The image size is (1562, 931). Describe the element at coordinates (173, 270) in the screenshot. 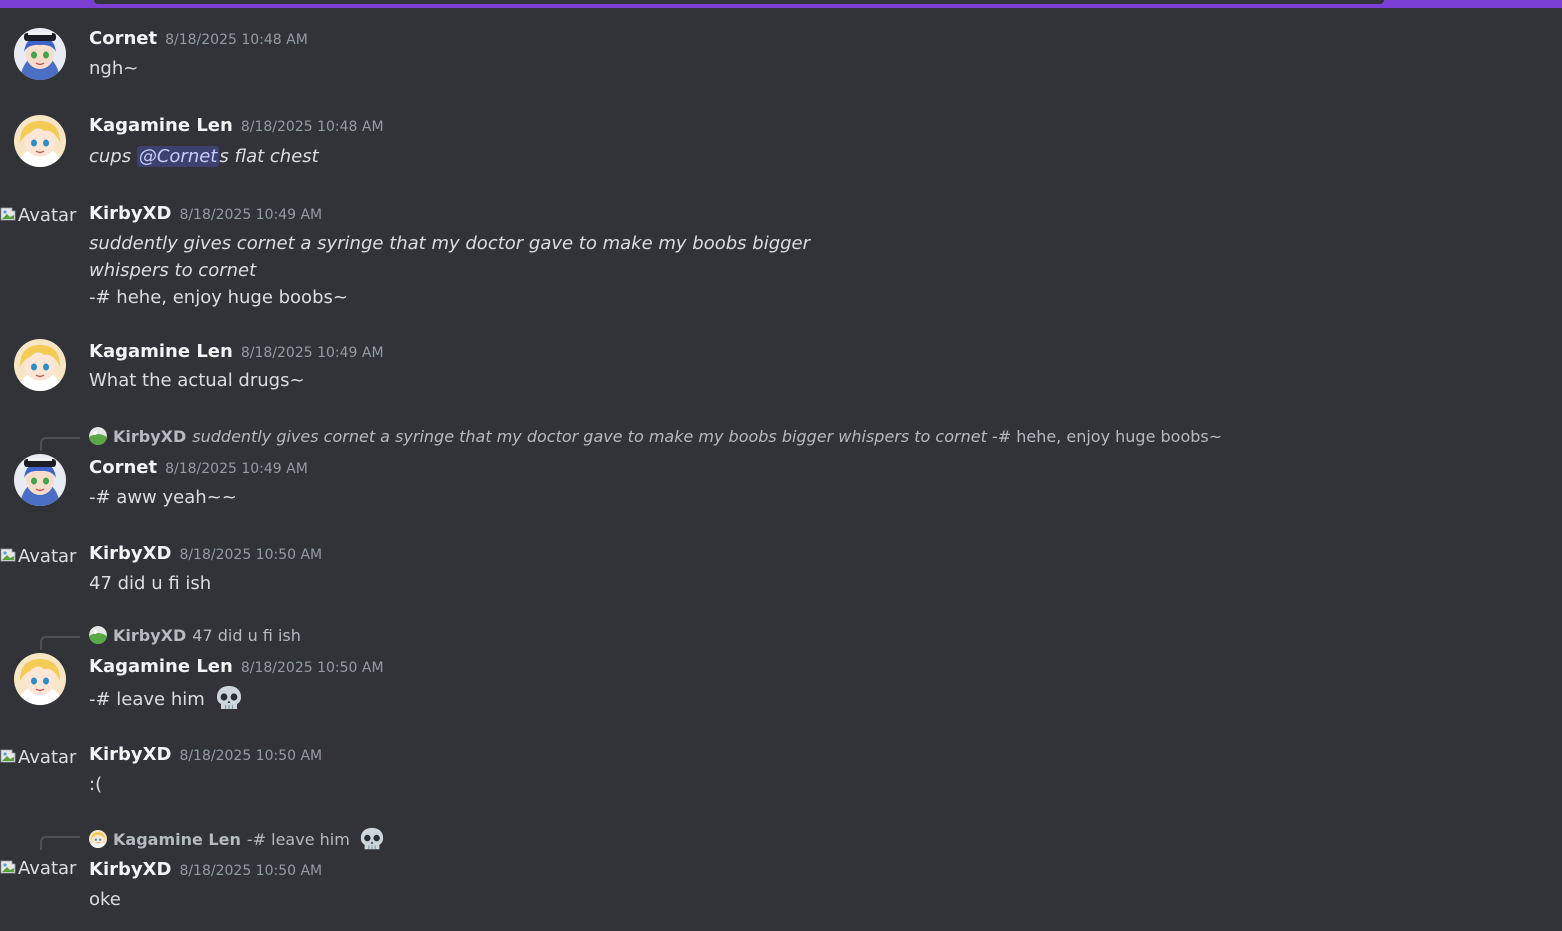

I see `message-line: whispers to cornet` at that location.